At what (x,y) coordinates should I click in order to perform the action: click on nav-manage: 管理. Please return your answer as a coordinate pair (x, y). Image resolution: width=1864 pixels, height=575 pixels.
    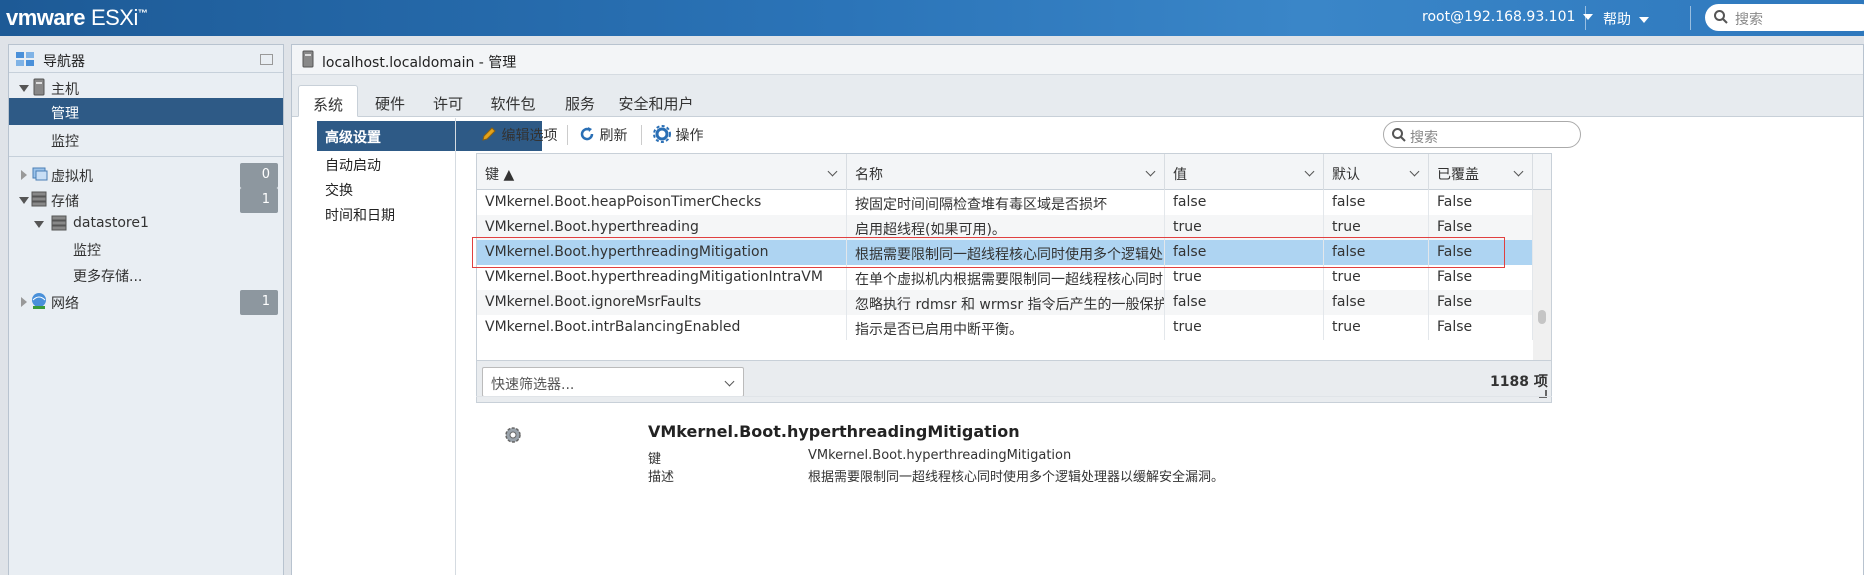
    Looking at the image, I should click on (146, 111).